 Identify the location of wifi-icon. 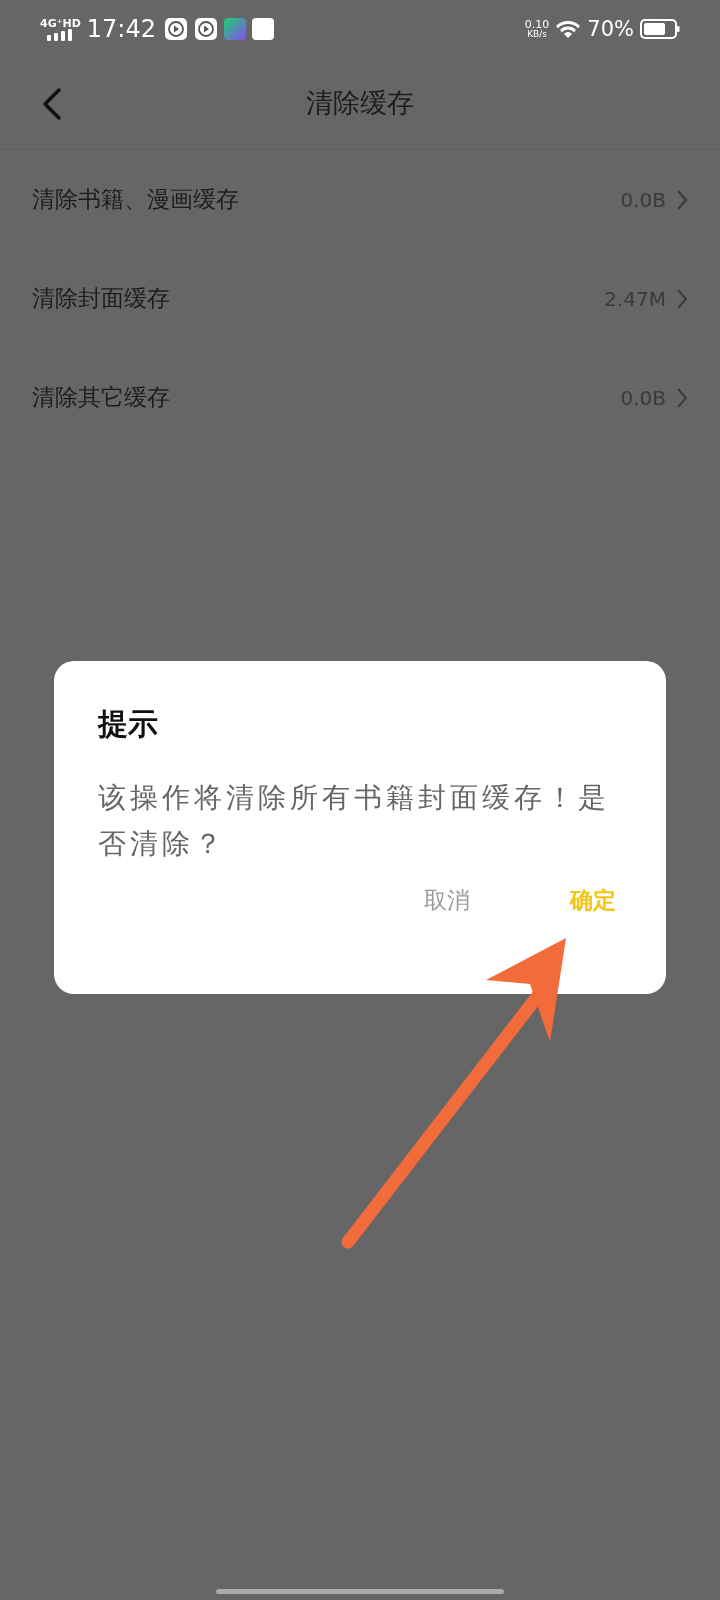
(568, 29).